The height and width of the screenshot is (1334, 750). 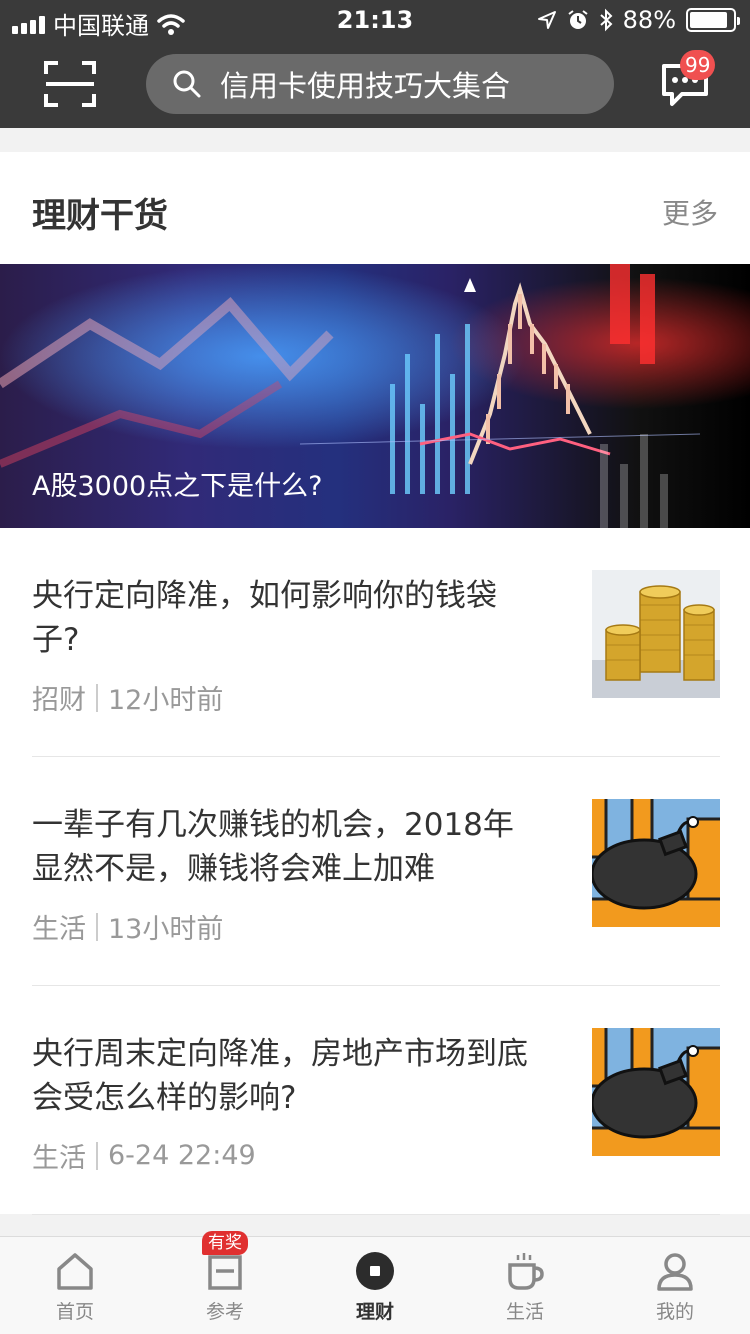 I want to click on tab-label: 生活, so click(x=524, y=1312).